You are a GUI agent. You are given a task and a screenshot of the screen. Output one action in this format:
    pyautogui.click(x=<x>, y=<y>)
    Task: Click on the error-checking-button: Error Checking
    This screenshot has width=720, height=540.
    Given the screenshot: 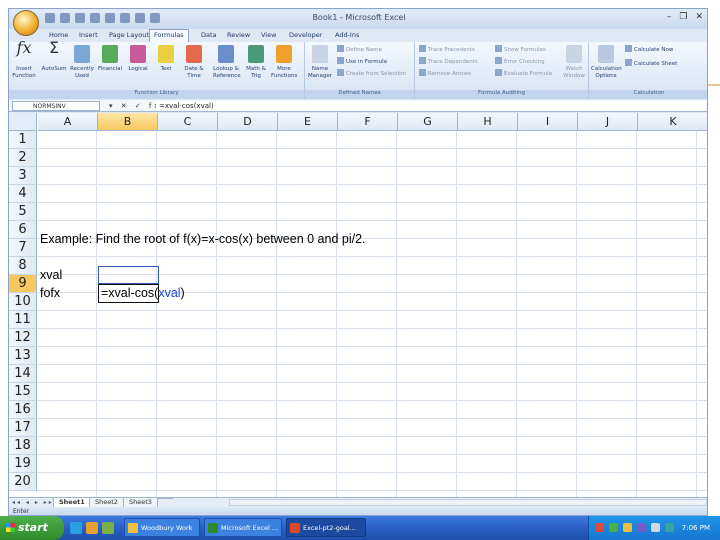 What is the action you would take?
    pyautogui.click(x=520, y=61)
    